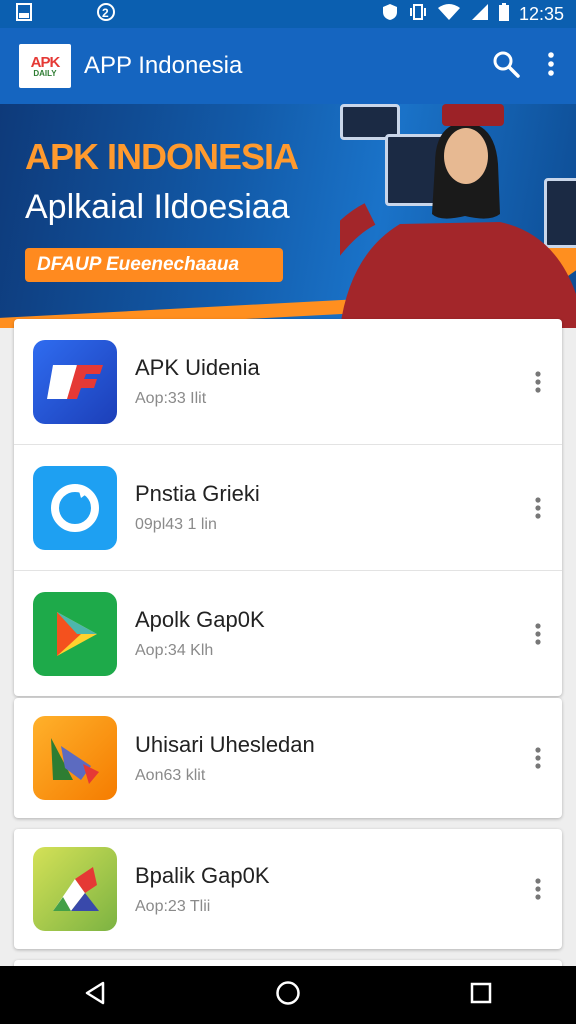  Describe the element at coordinates (481, 995) in the screenshot. I see `recents-icon` at that location.